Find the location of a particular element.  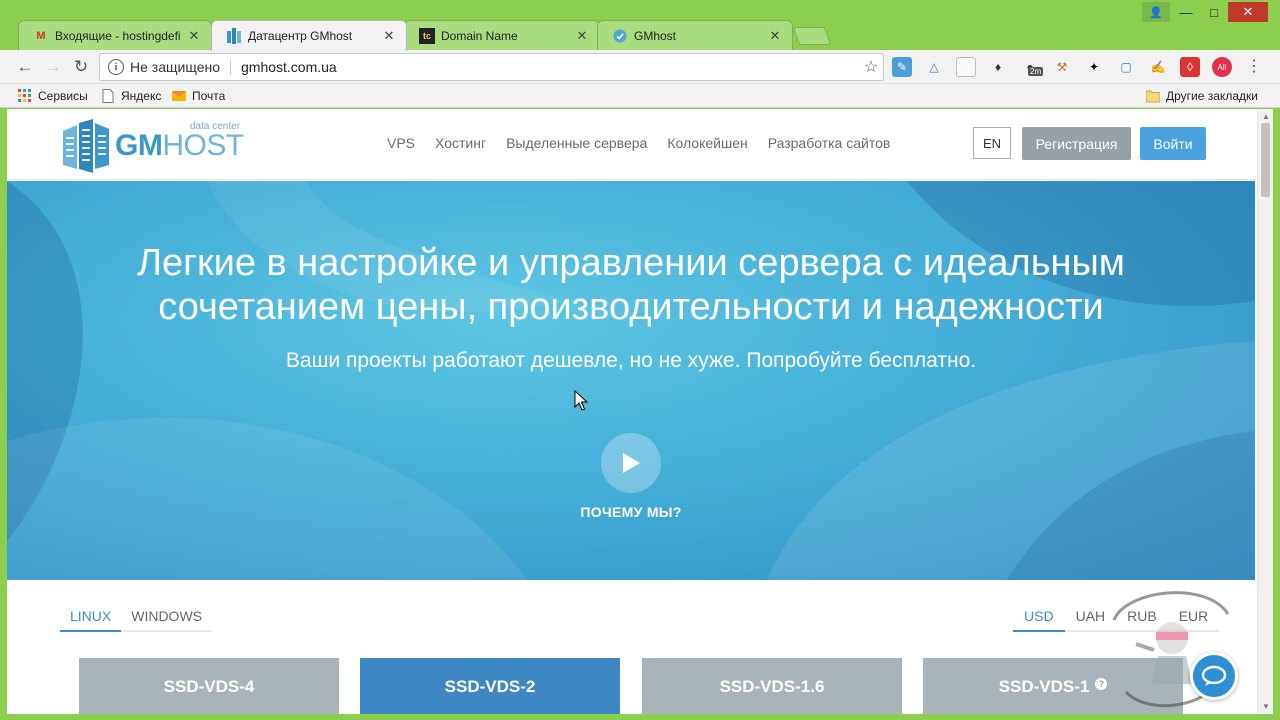

bookmark-label: Яндекс is located at coordinates (141, 96).